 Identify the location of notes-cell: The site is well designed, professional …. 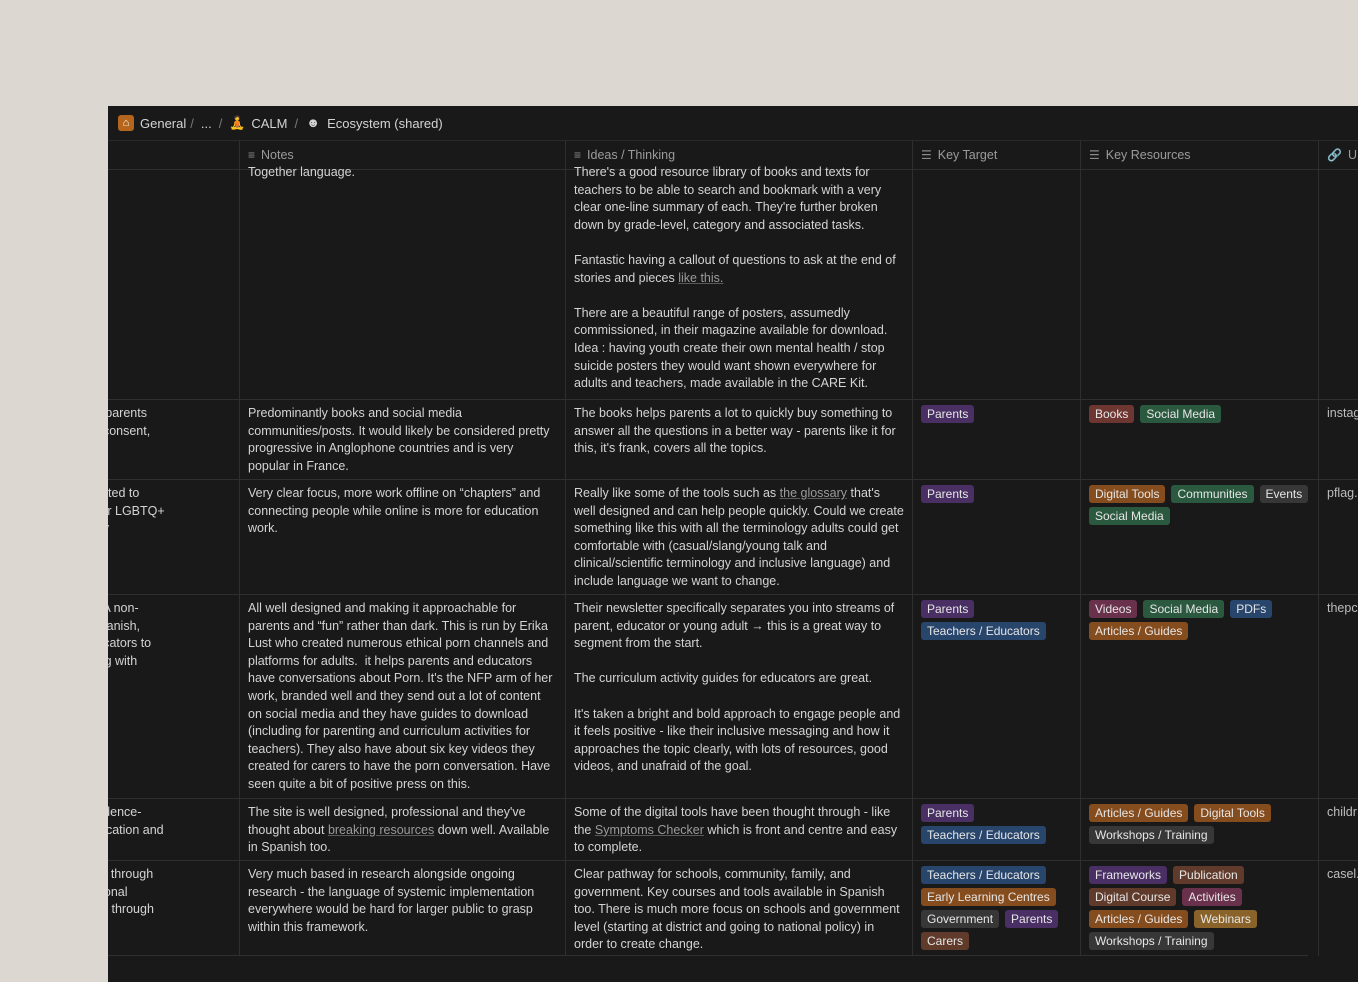
(403, 829).